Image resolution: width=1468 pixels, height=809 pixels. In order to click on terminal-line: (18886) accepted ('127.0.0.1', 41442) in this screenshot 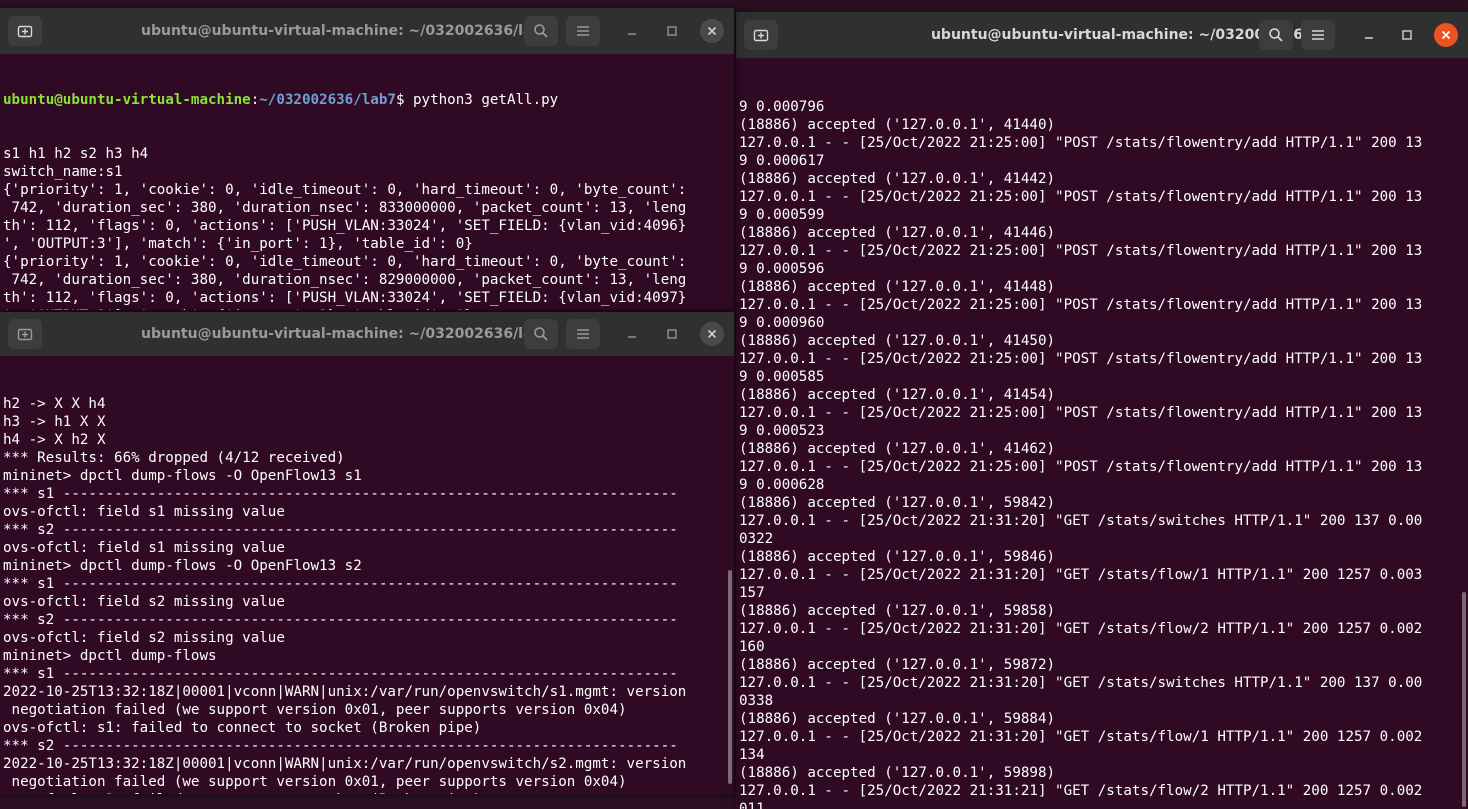, I will do `click(897, 179)`.